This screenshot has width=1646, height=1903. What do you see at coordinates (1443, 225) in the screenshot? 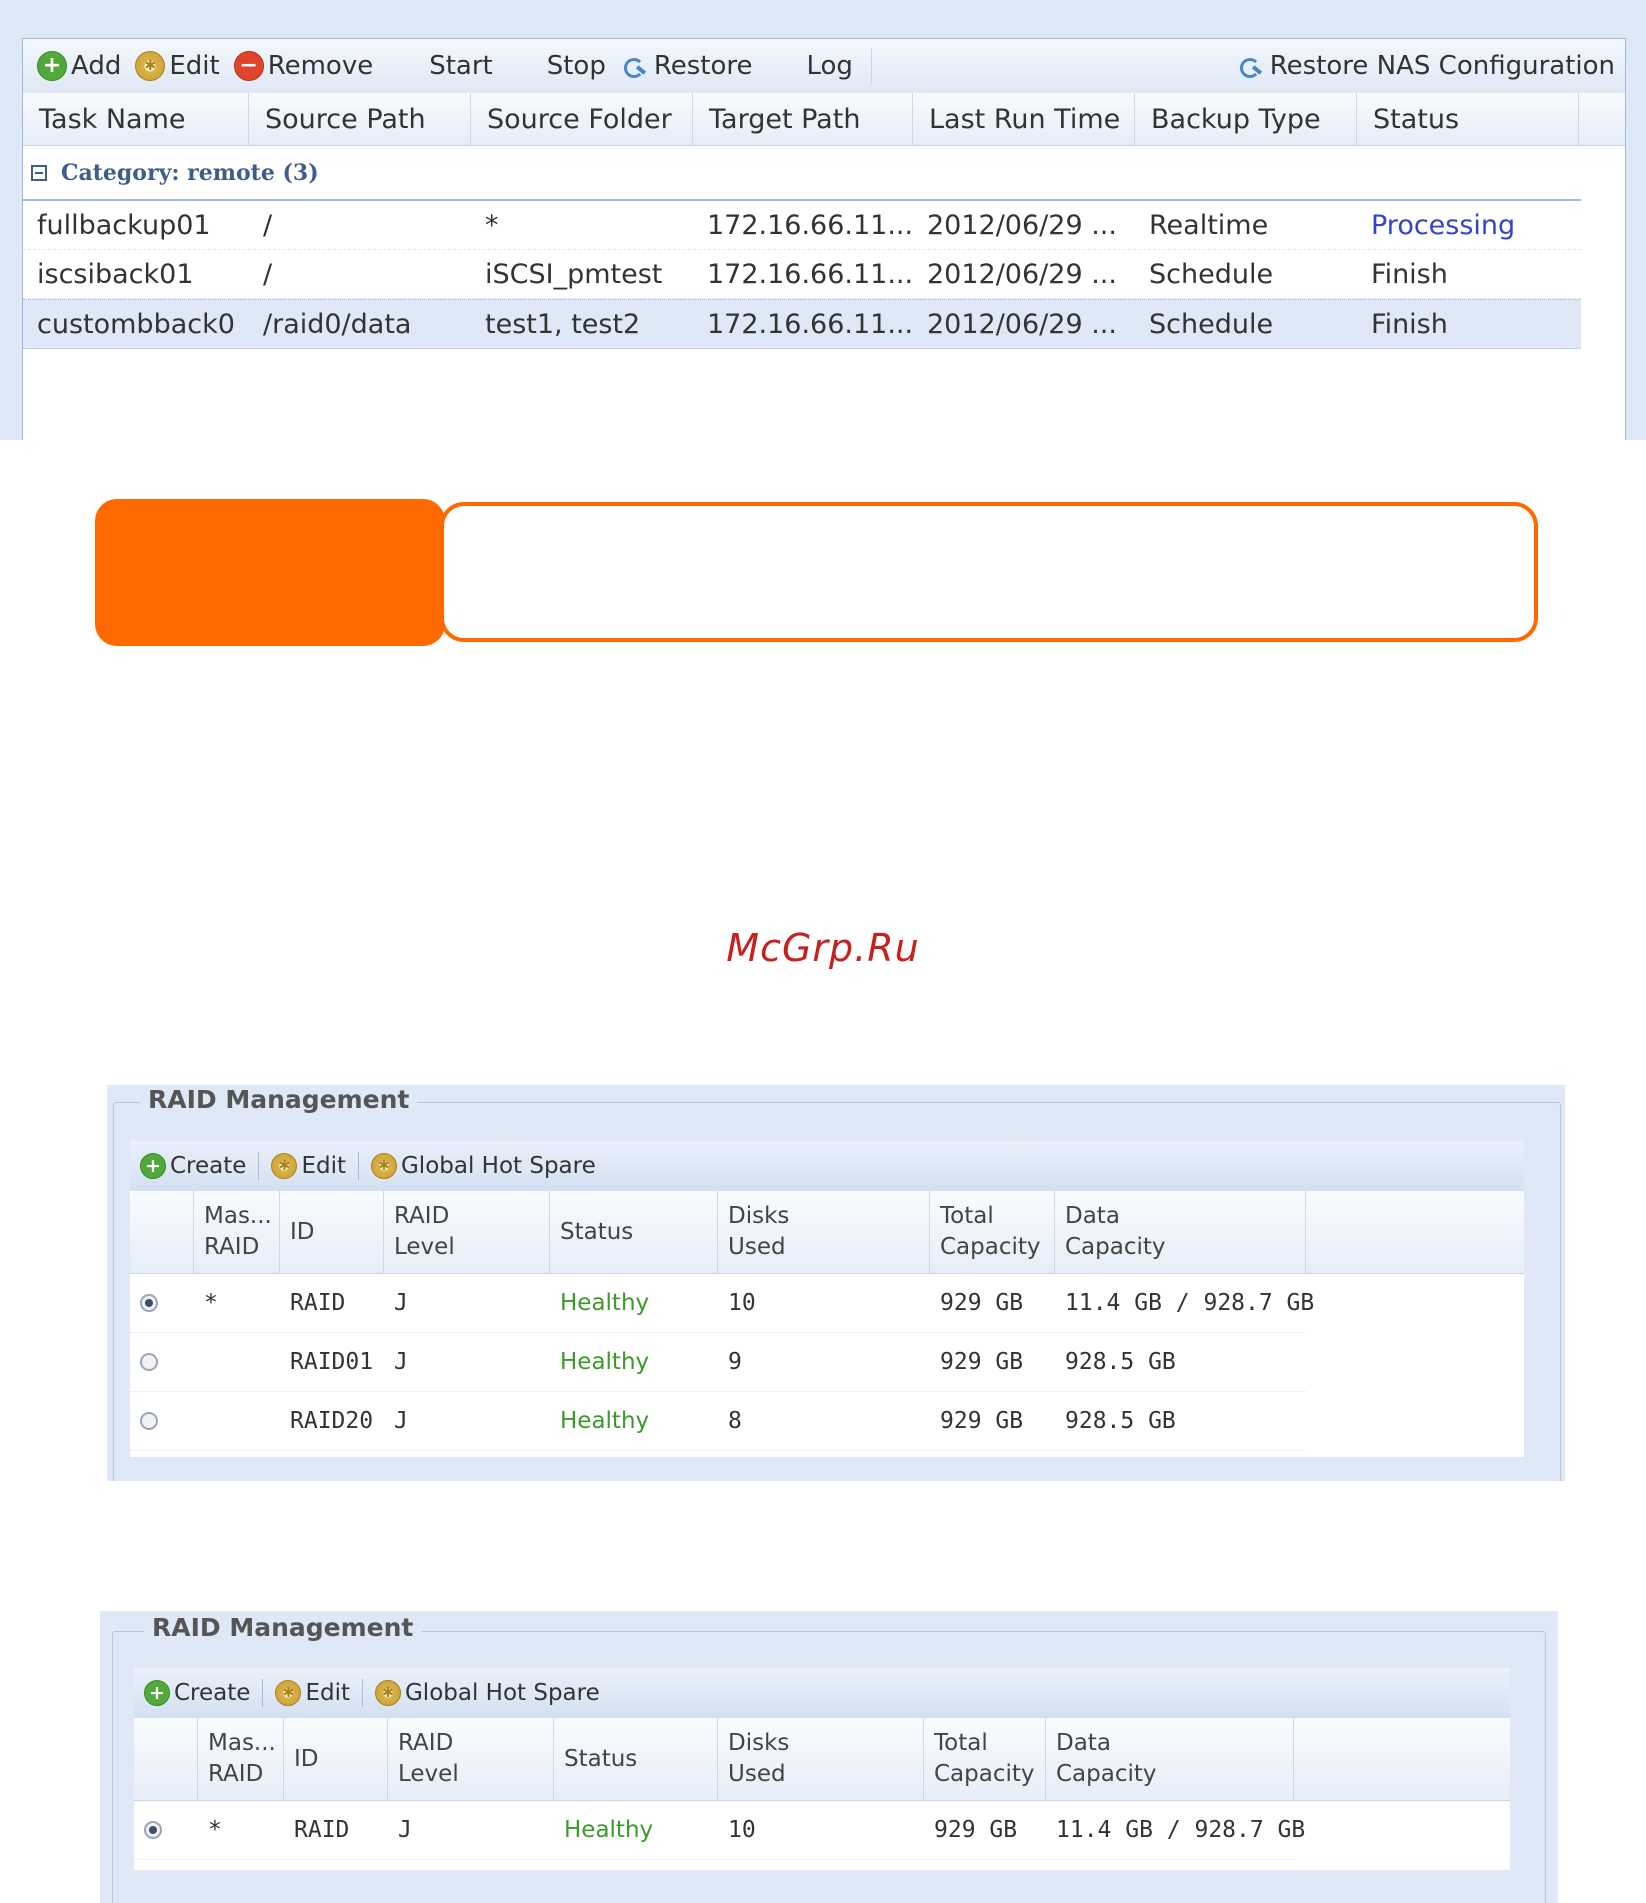
I see `cell-status: Processing` at bounding box center [1443, 225].